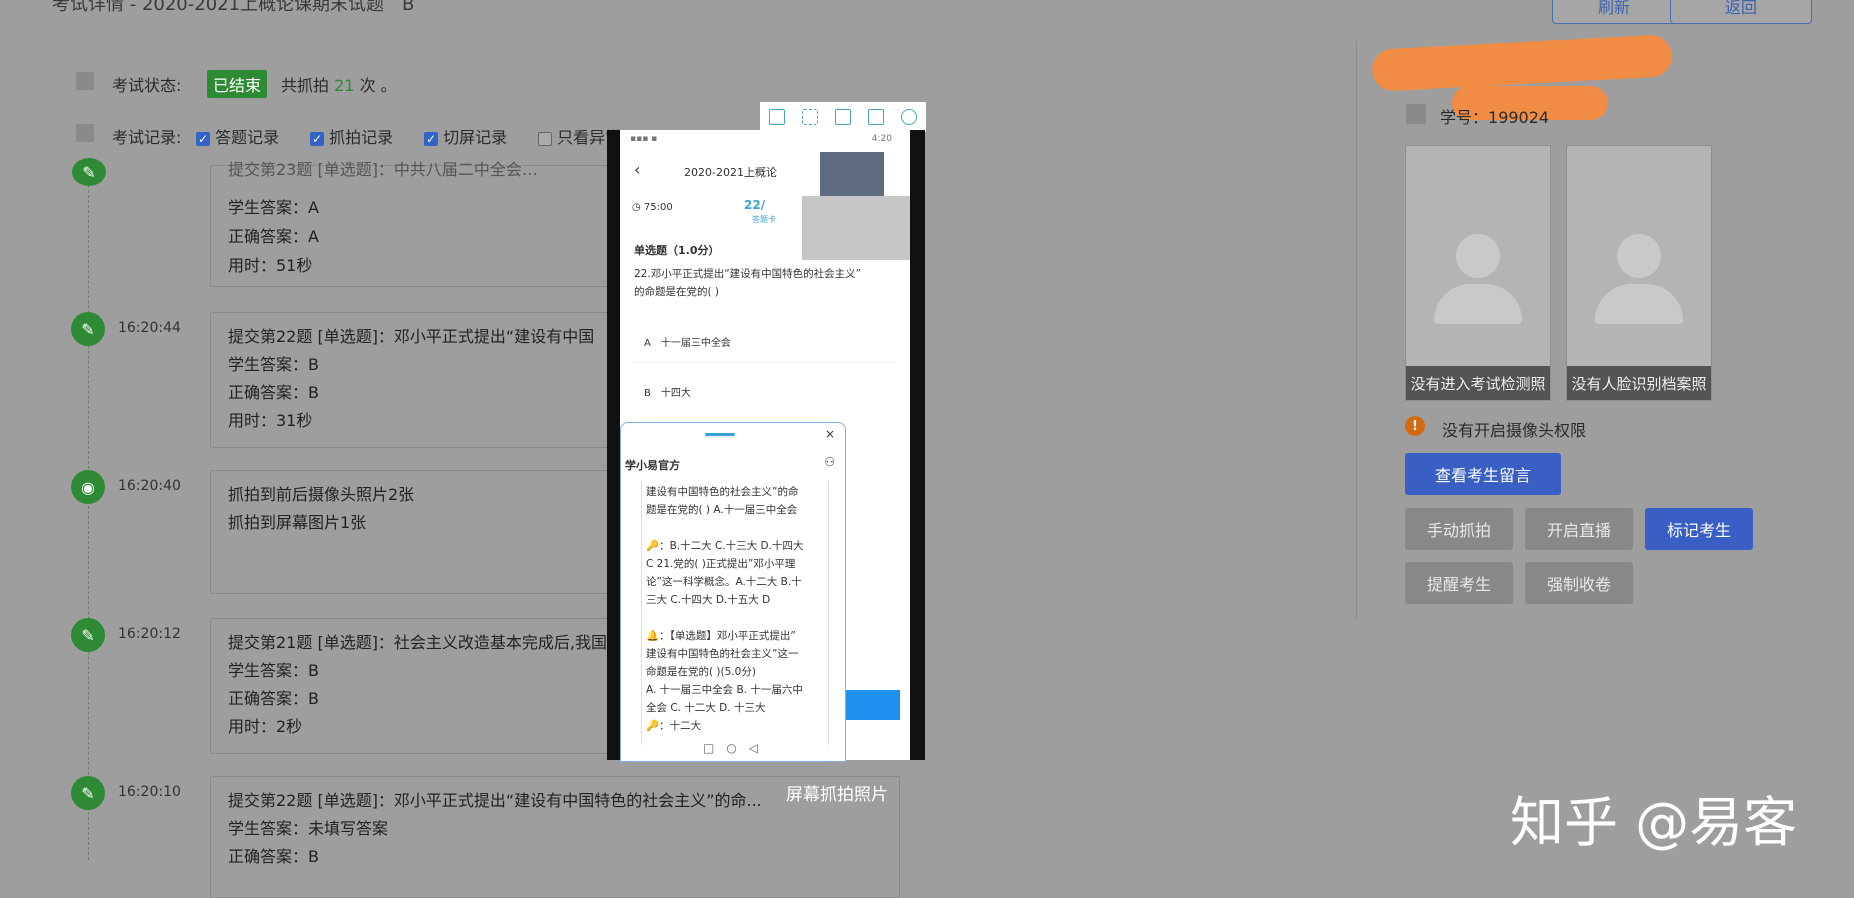  Describe the element at coordinates (1459, 529) in the screenshot. I see `manual-capture-button: 手动抓拍` at that location.